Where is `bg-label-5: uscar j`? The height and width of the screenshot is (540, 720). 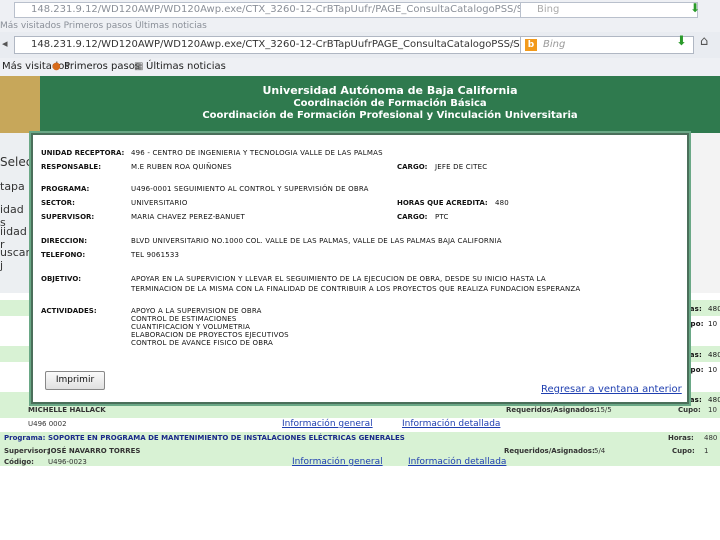
bg-label-5: uscar j is located at coordinates (15, 259).